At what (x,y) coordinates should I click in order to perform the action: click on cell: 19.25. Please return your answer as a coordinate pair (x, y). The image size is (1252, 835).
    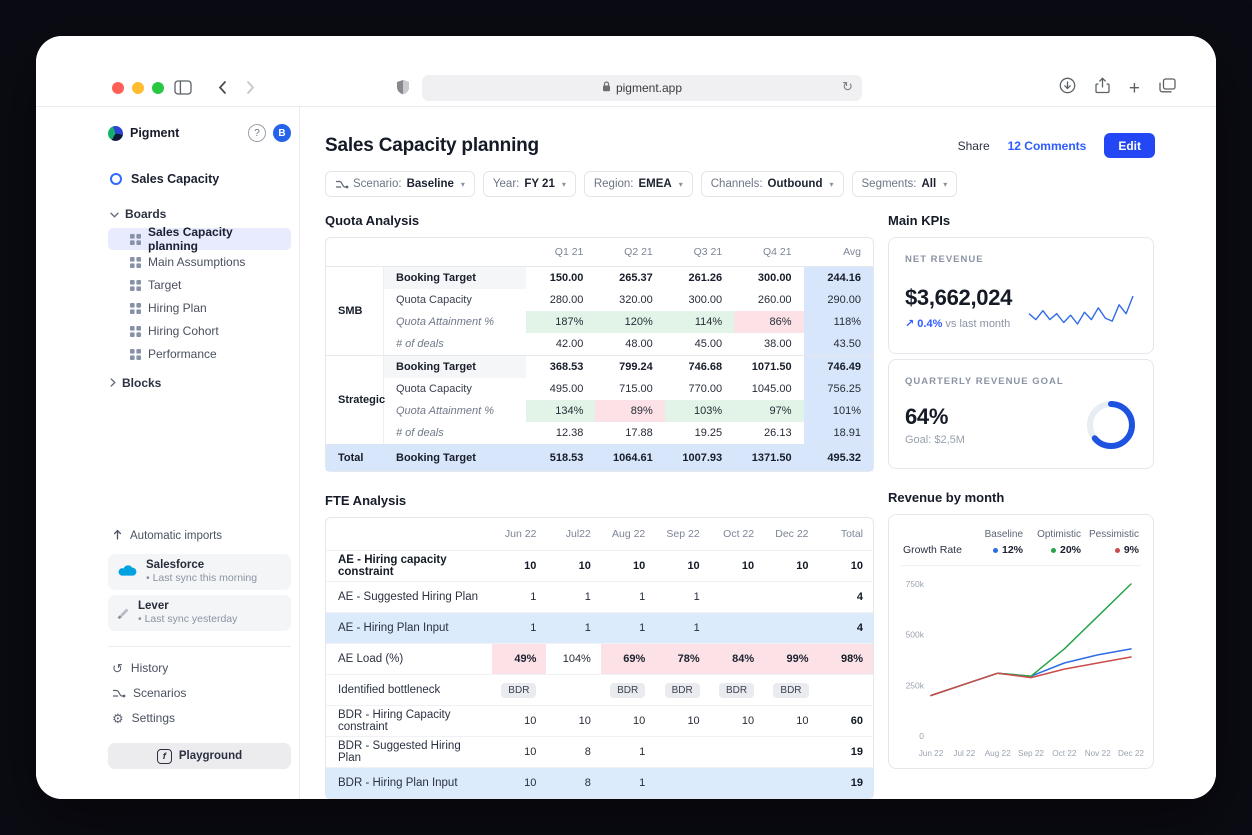
    Looking at the image, I should click on (699, 433).